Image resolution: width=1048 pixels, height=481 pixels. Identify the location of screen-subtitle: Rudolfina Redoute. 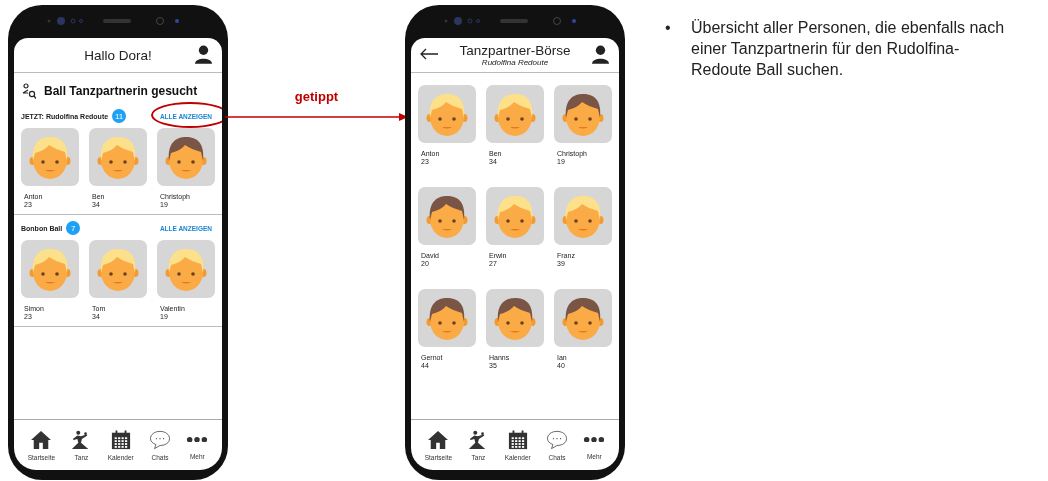
(515, 62).